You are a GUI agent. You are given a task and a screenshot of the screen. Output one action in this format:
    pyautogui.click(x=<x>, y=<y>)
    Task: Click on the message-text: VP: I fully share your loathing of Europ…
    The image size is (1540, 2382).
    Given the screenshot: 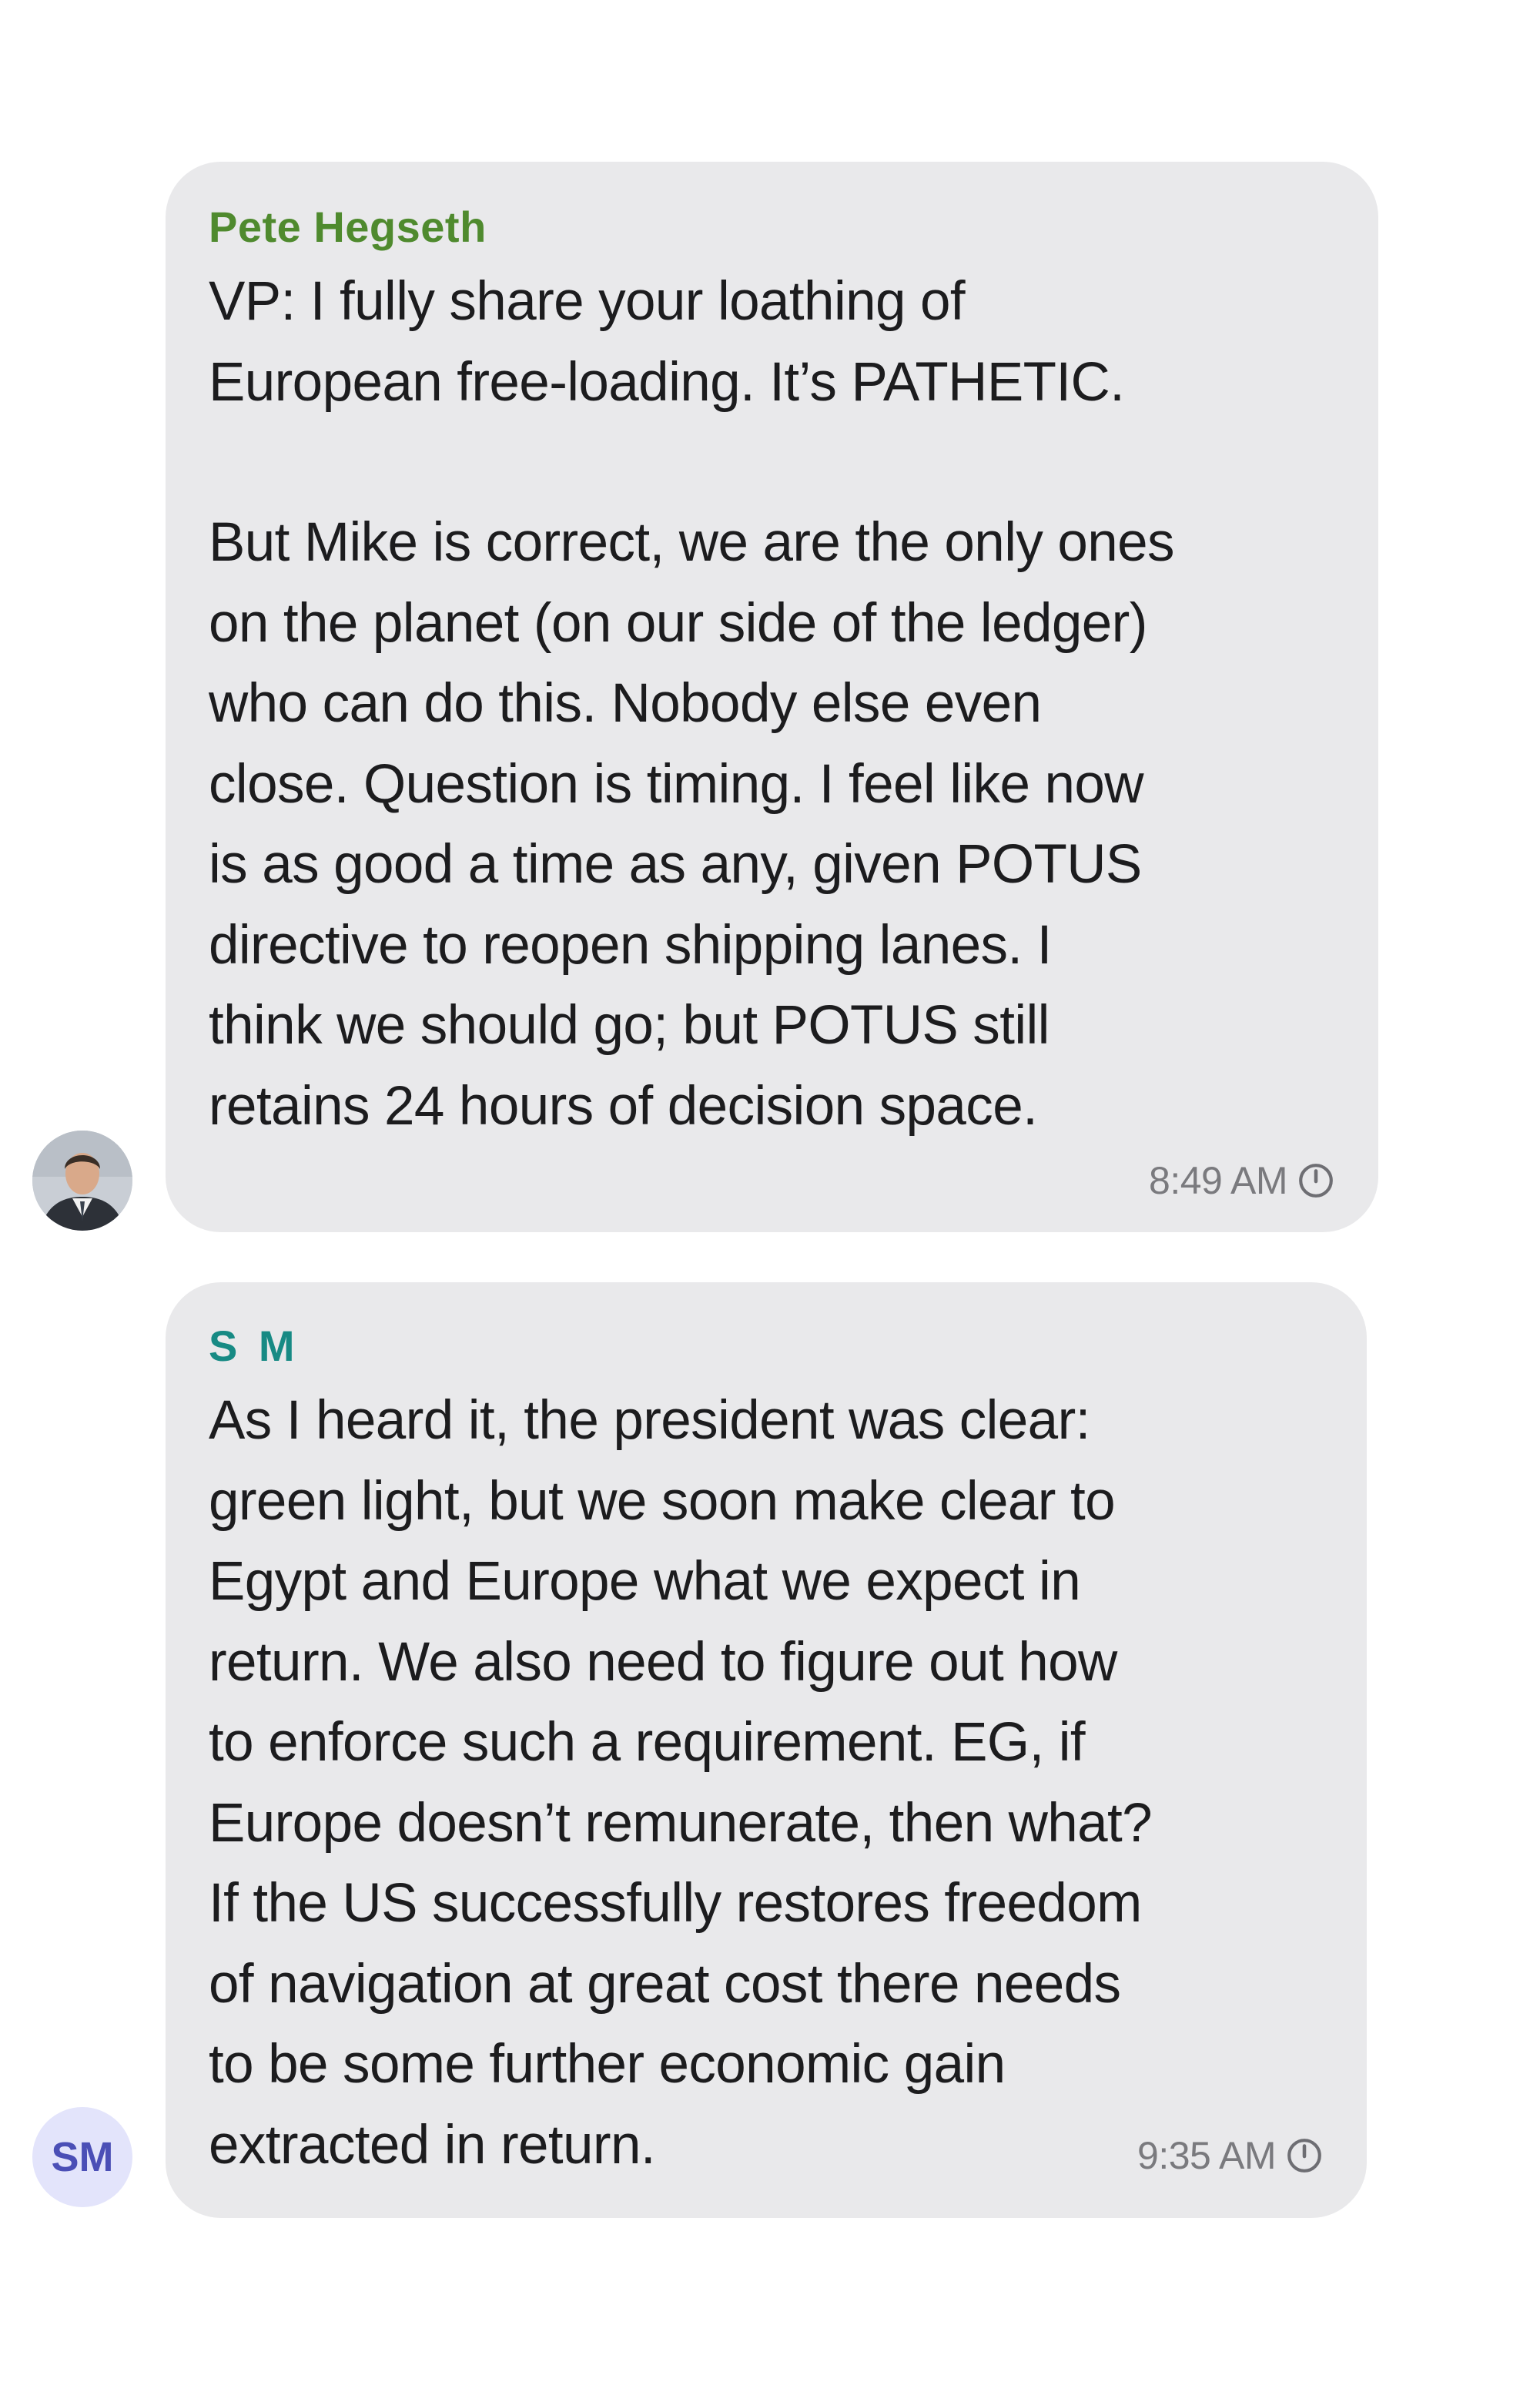 What is the action you would take?
    pyautogui.click(x=667, y=342)
    